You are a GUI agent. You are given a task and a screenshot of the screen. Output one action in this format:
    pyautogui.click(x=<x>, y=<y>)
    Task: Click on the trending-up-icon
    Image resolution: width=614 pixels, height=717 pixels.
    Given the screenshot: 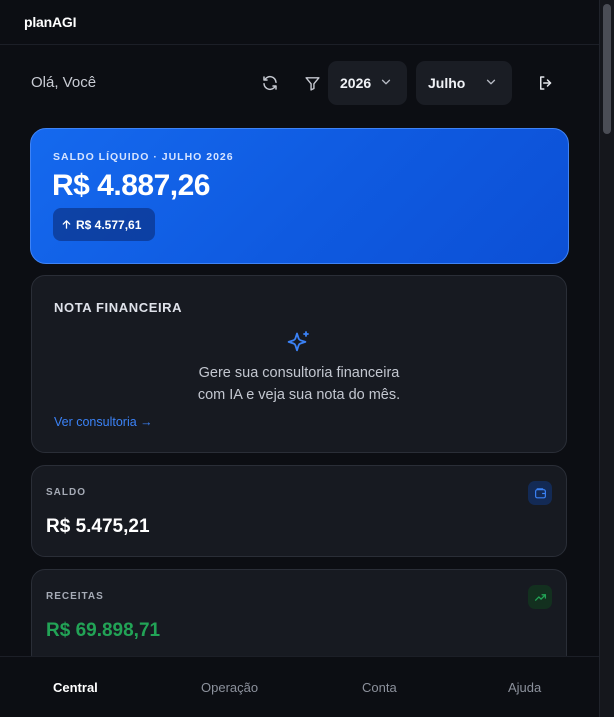 What is the action you would take?
    pyautogui.click(x=540, y=597)
    